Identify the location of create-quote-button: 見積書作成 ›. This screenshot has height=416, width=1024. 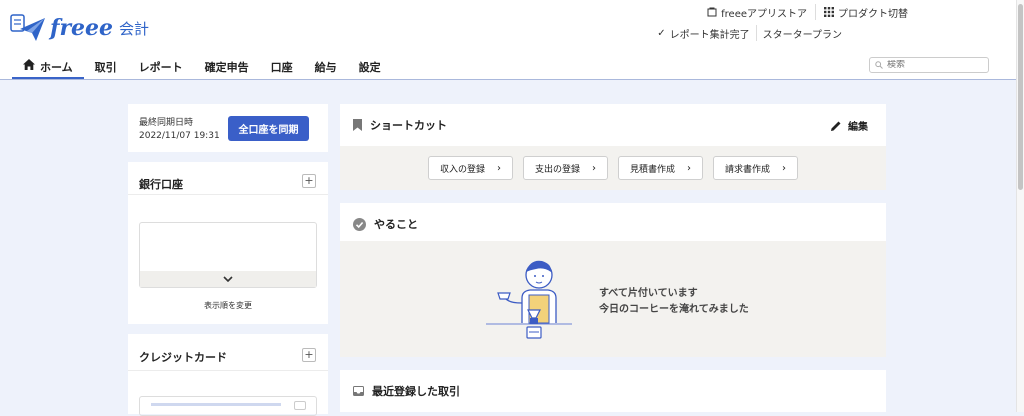
(661, 168).